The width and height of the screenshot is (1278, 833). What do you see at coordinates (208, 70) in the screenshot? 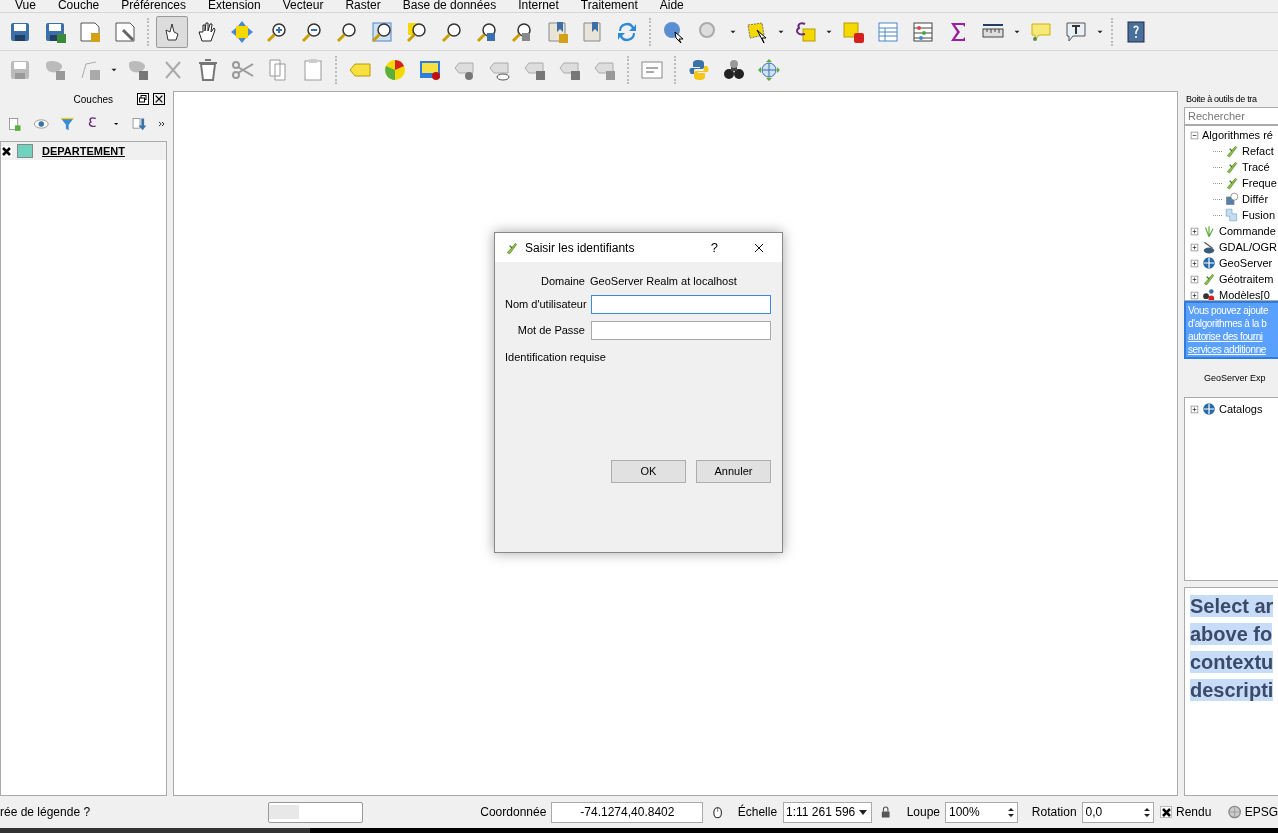
I see `trash-icon` at bounding box center [208, 70].